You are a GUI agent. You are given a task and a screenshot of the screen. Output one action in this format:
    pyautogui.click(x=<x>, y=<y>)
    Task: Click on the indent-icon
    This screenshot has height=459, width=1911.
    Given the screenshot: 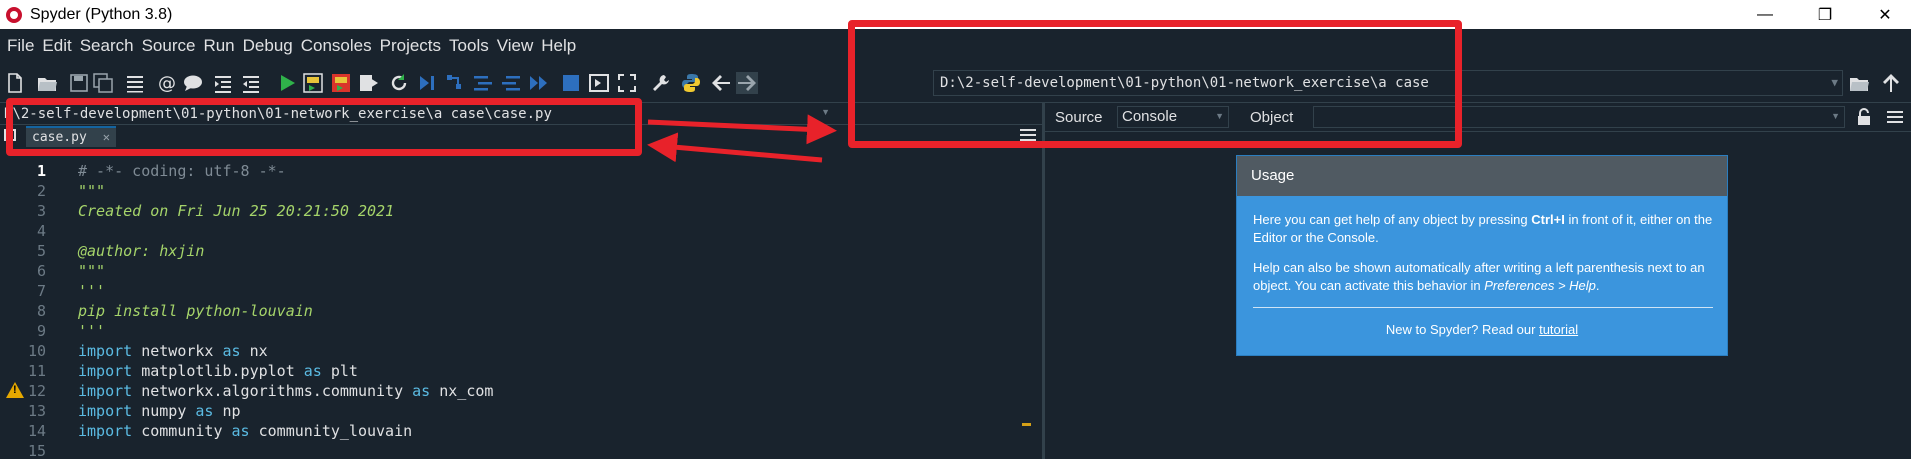 What is the action you would take?
    pyautogui.click(x=223, y=83)
    